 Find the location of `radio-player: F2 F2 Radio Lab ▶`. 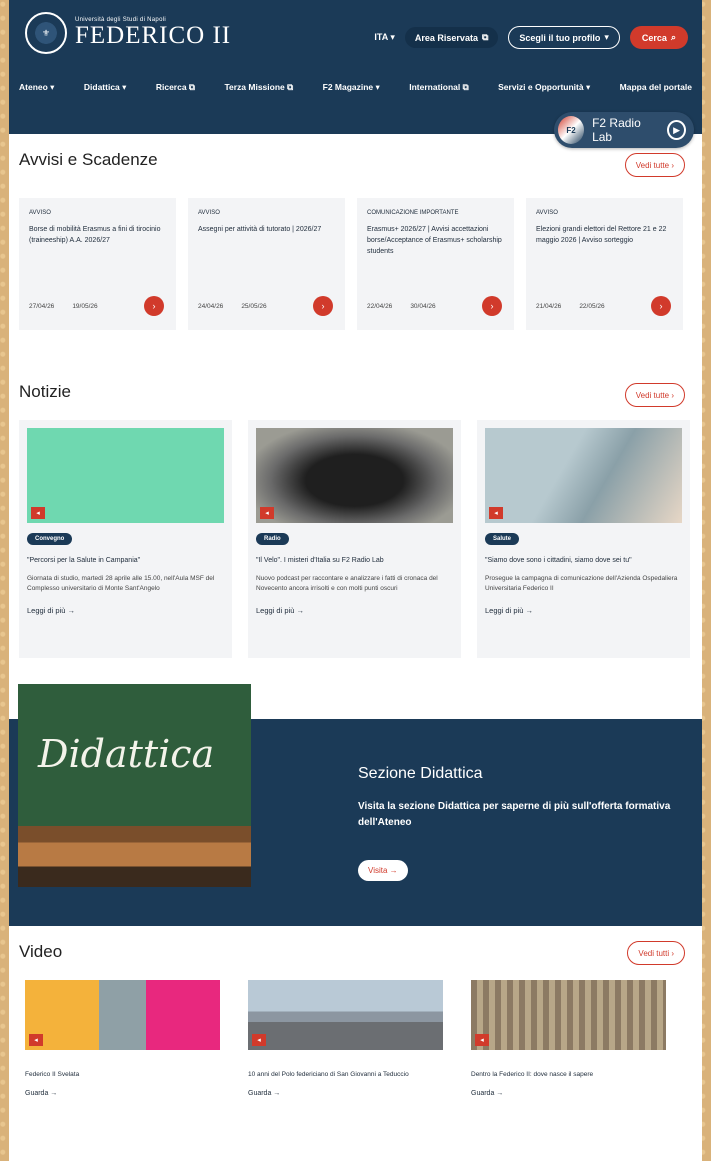

radio-player: F2 F2 Radio Lab ▶ is located at coordinates (624, 130).